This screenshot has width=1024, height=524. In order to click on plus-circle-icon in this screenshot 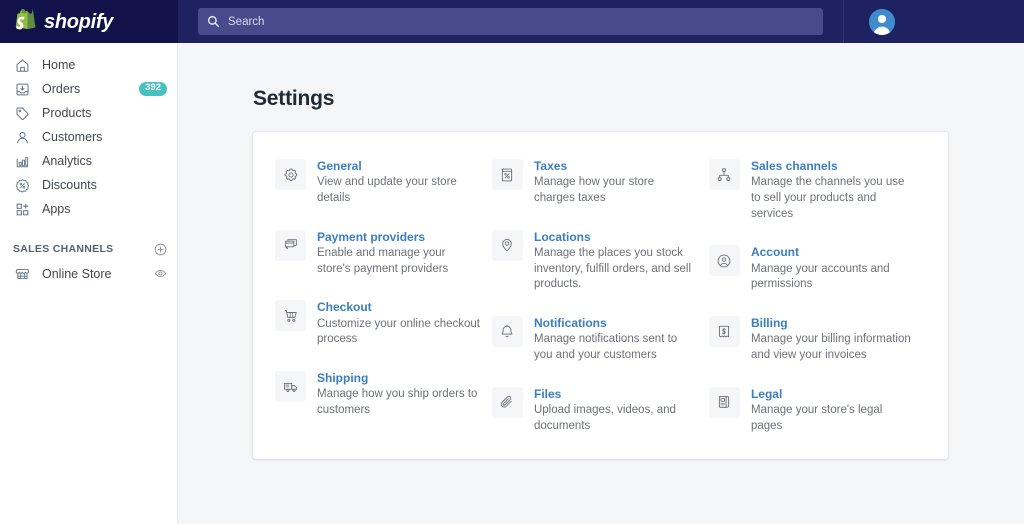, I will do `click(160, 249)`.